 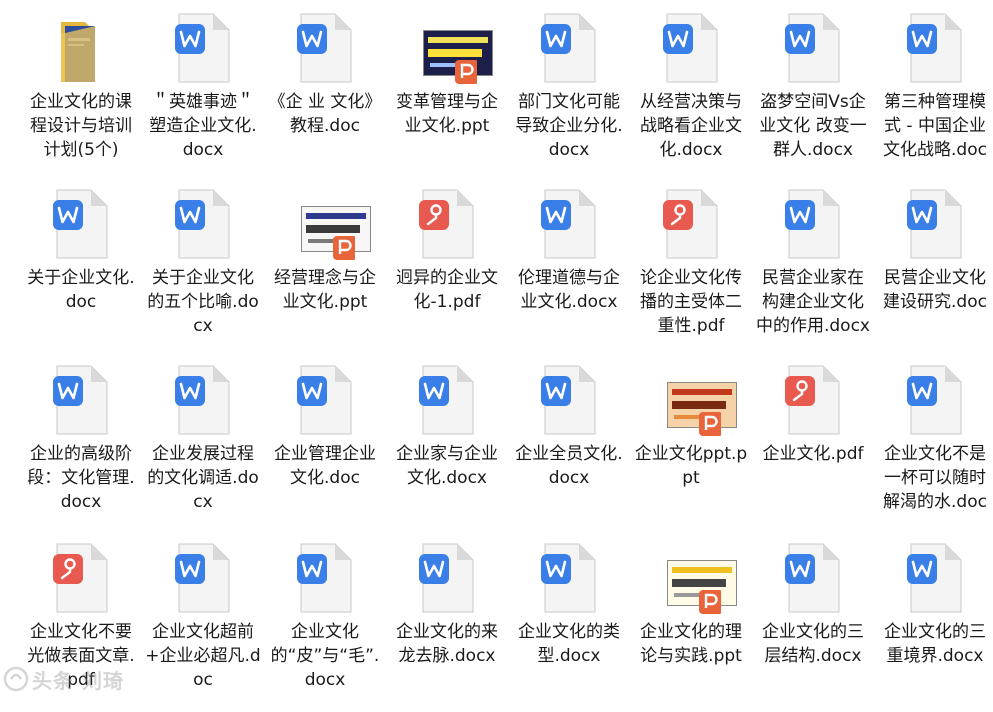 I want to click on file-name-label: 企业文化的理论与实践.ppt, so click(x=691, y=644).